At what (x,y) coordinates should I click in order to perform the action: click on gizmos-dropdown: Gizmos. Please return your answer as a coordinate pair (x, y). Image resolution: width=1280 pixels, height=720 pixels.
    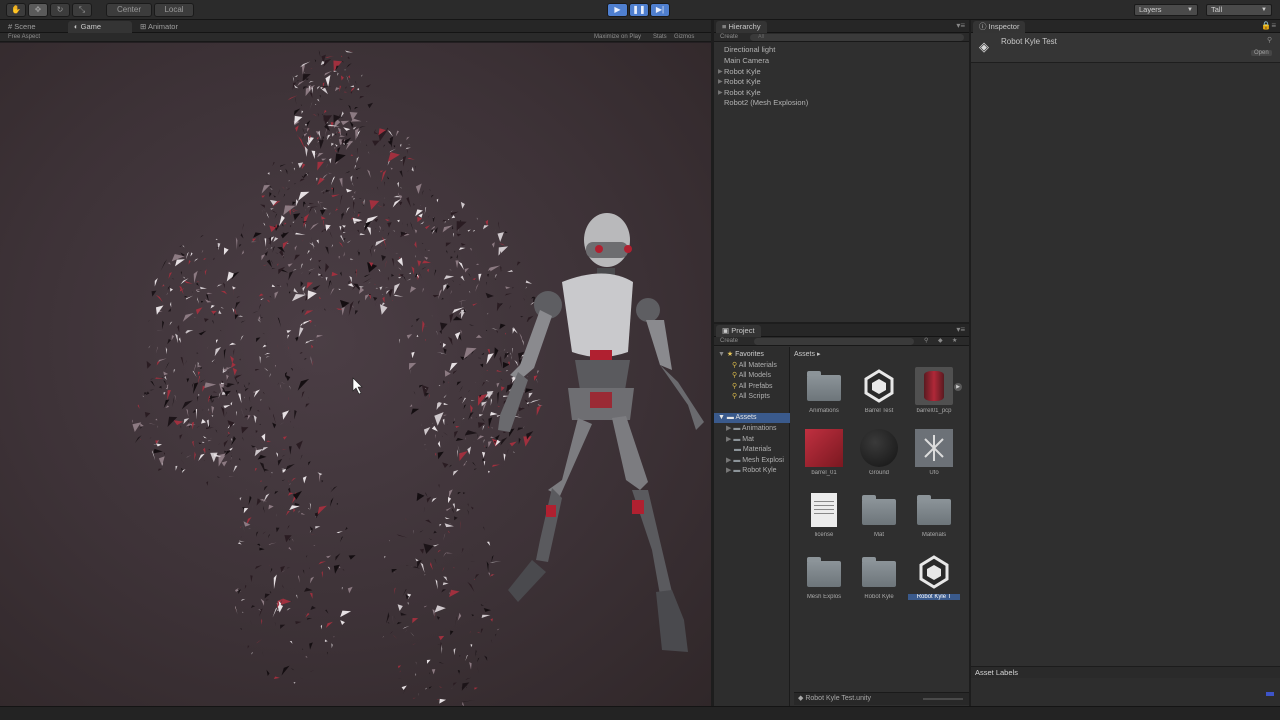
    Looking at the image, I should click on (684, 37).